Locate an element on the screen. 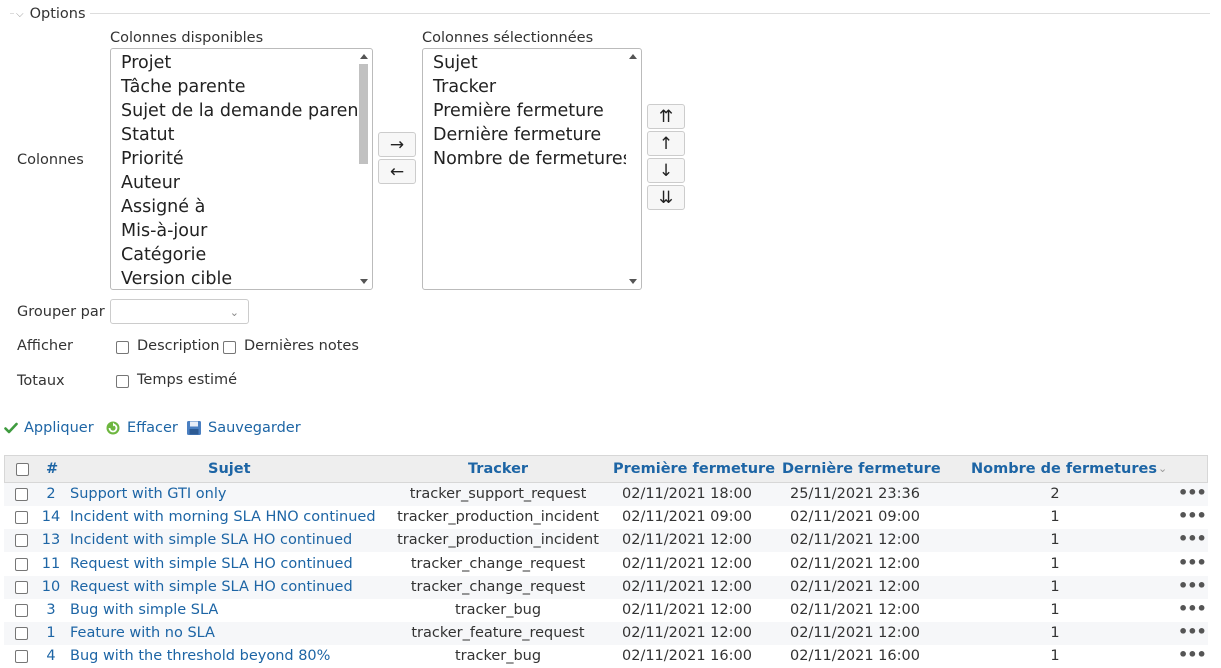 This screenshot has width=1221, height=668. display-label: Afficher is located at coordinates (45, 346).